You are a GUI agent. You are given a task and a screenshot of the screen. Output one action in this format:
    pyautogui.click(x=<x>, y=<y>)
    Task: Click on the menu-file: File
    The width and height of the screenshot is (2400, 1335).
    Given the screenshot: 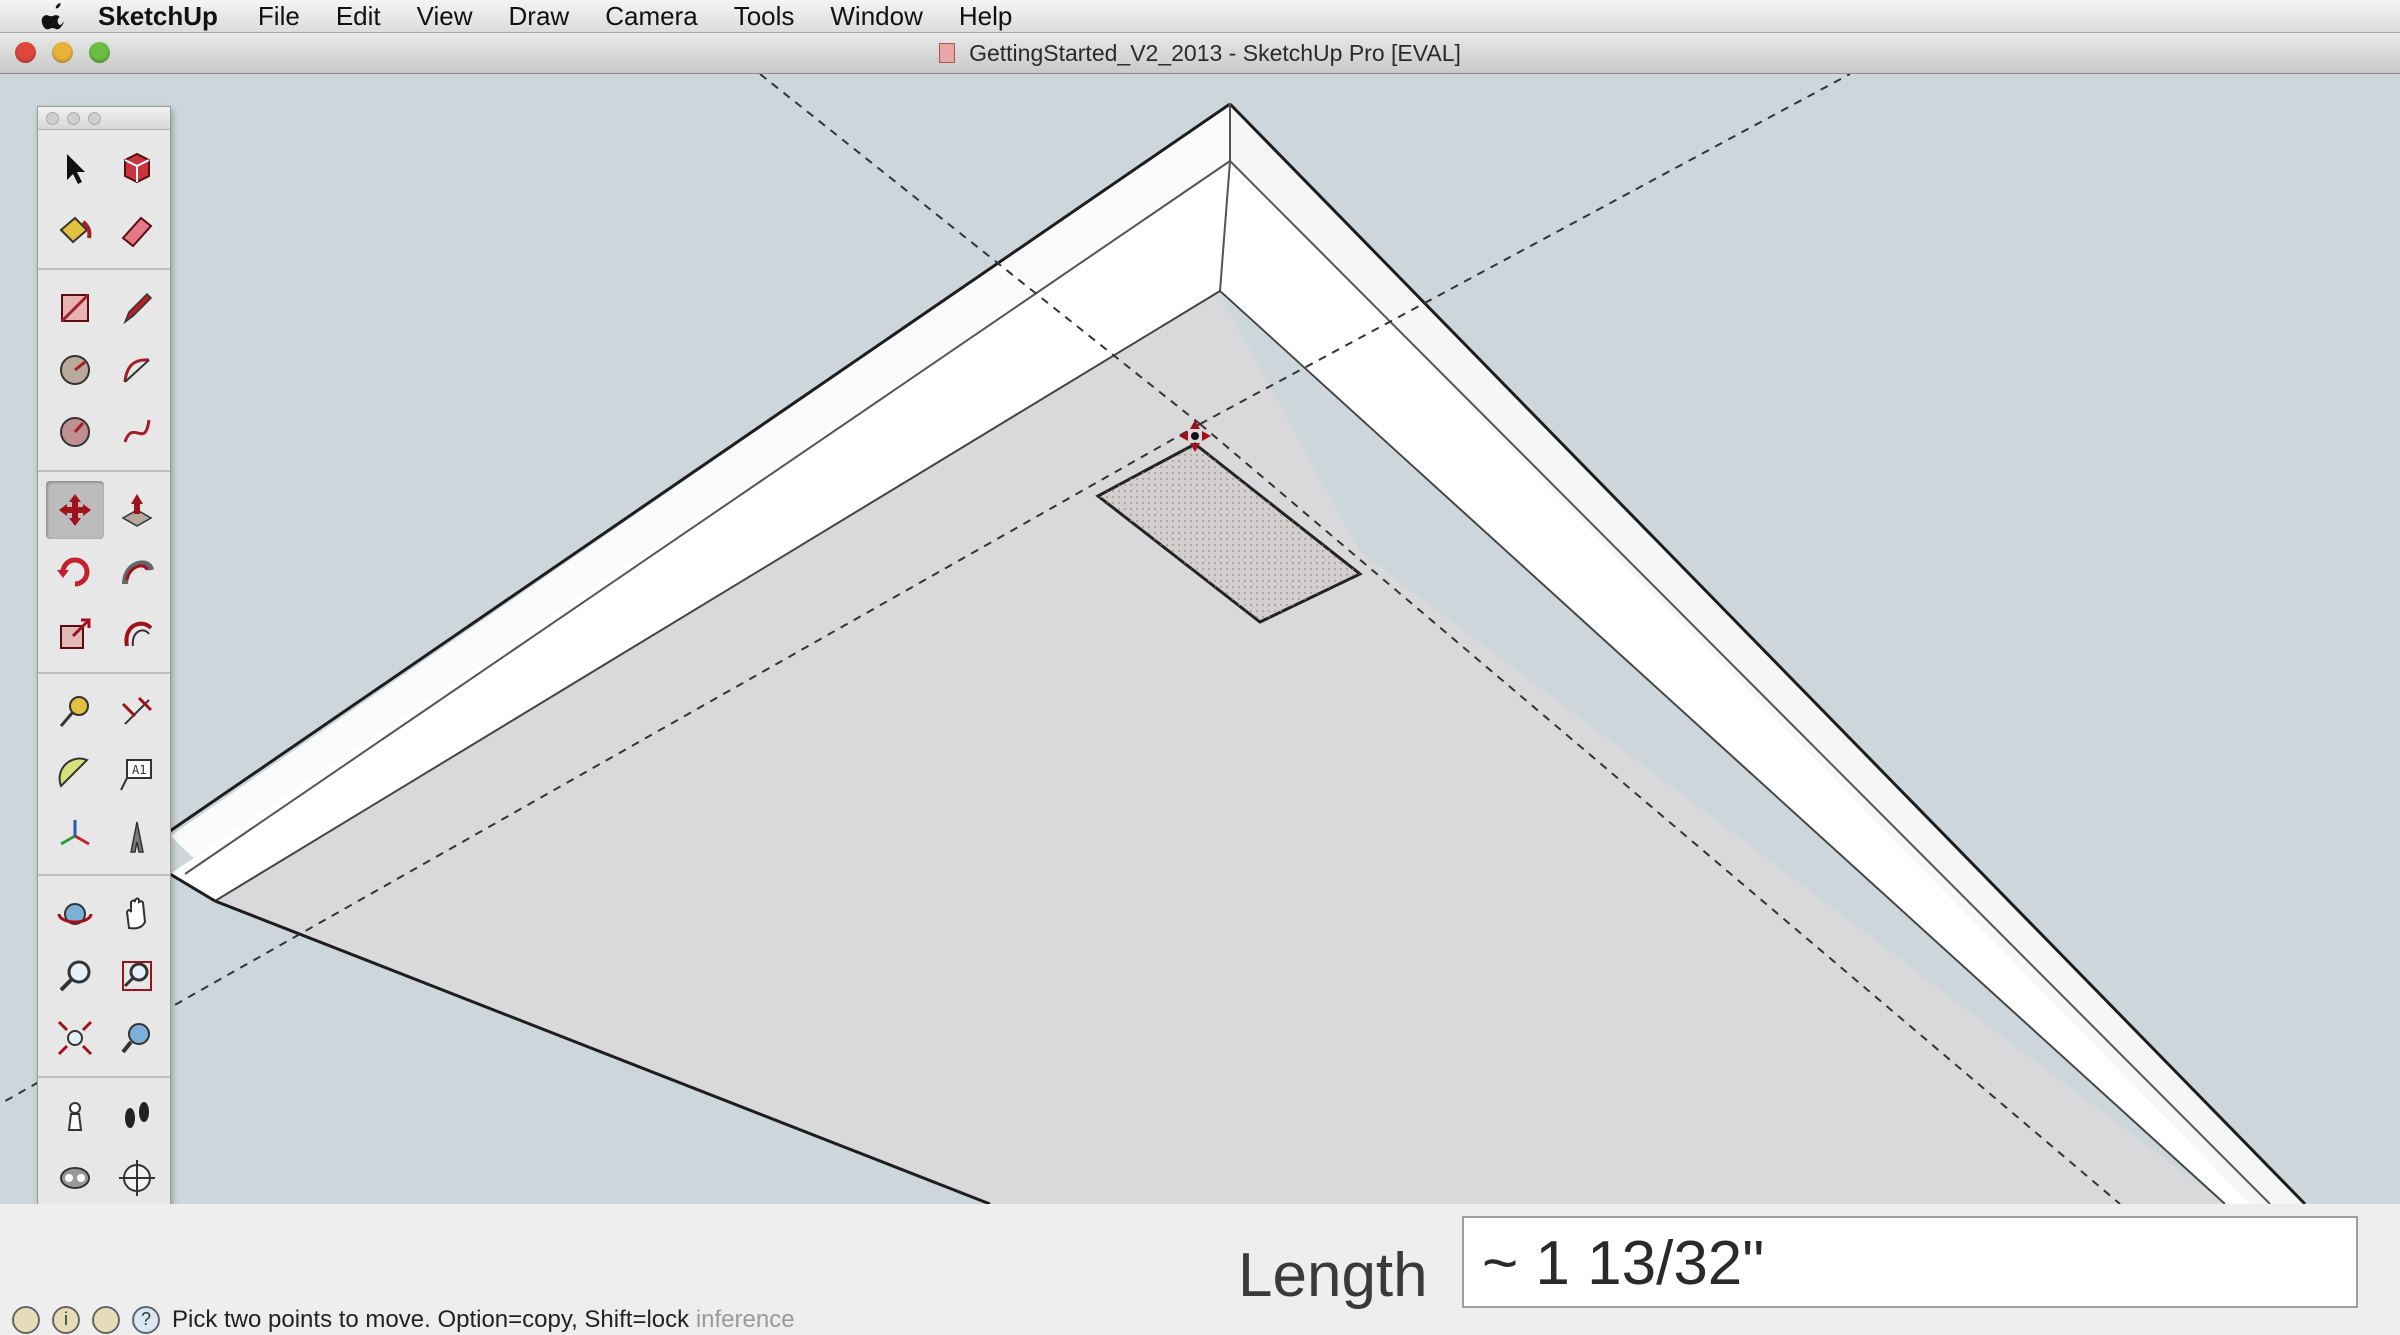 What is the action you would take?
    pyautogui.click(x=279, y=16)
    